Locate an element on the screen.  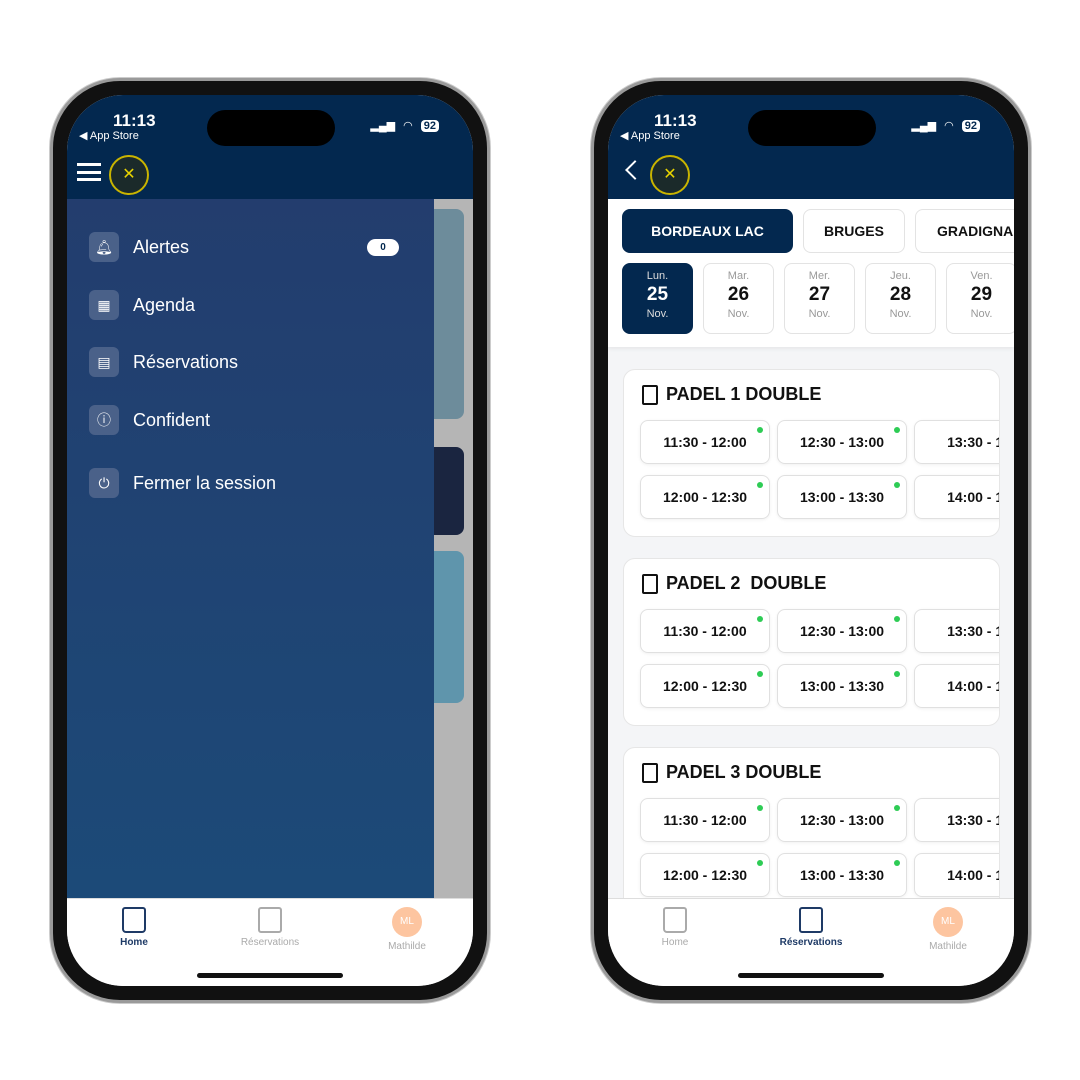
avatar: ML is located at coordinates (407, 922).